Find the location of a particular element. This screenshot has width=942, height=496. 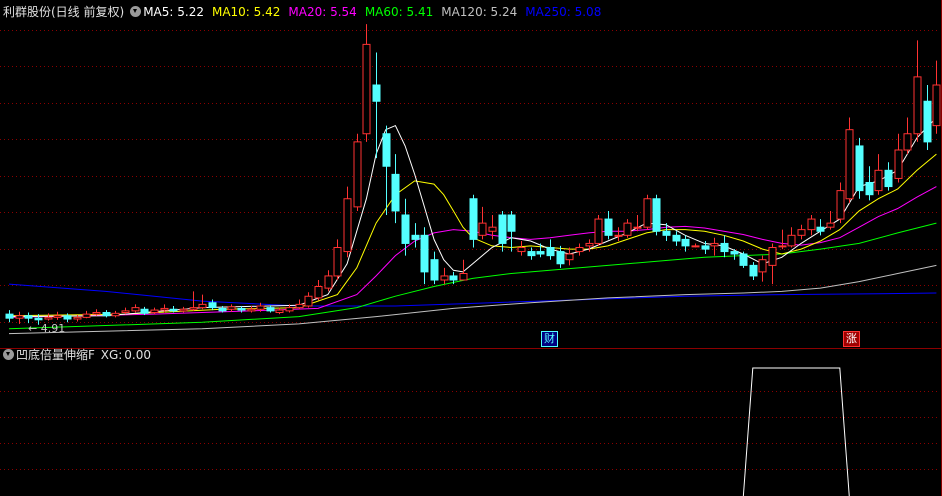

sub-legend: 凹底倍量伸缩F XG: 0.00 is located at coordinates (76, 355).